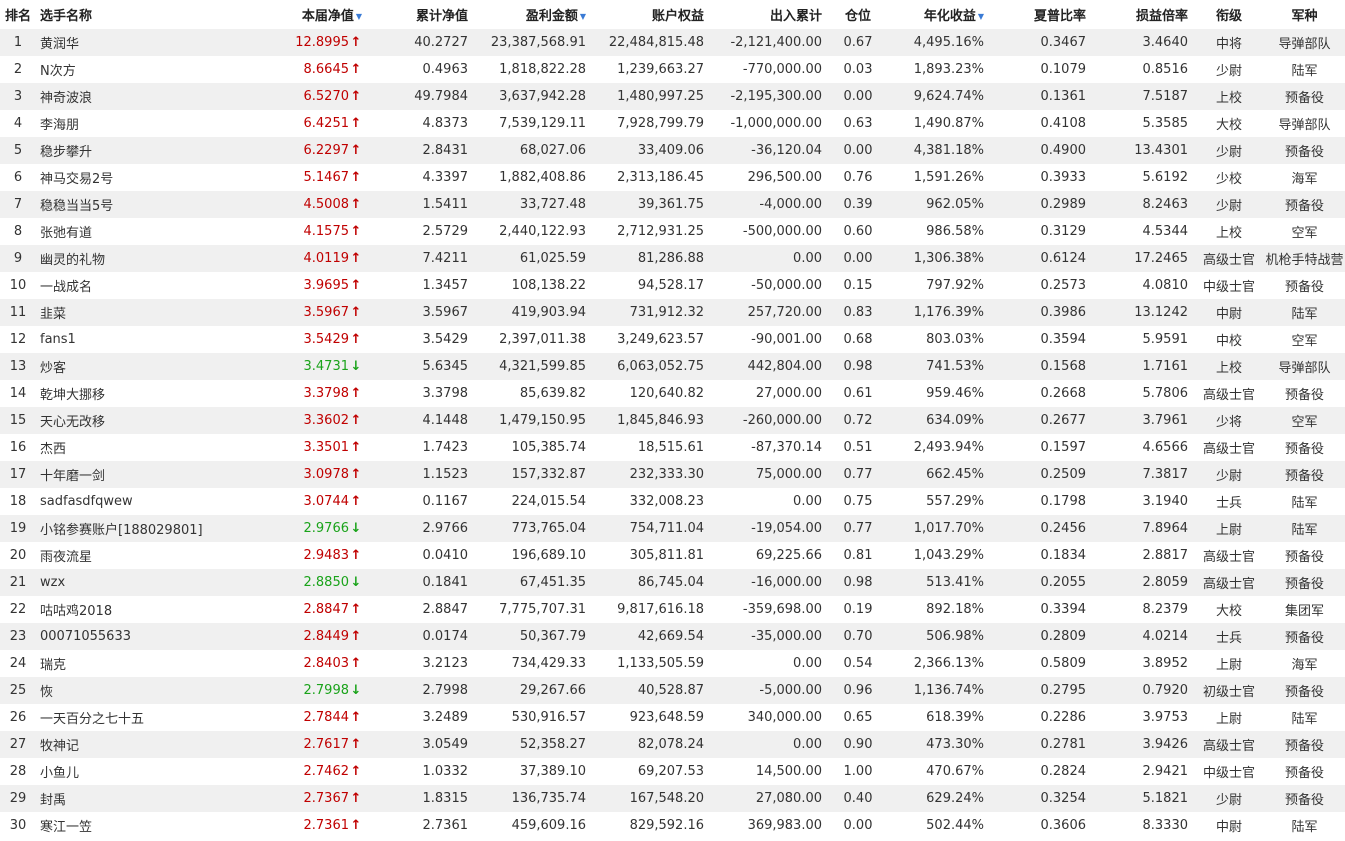 This screenshot has height=841, width=1345. Describe the element at coordinates (143, 636) in the screenshot. I see `cell-player-name: 00071055633` at that location.